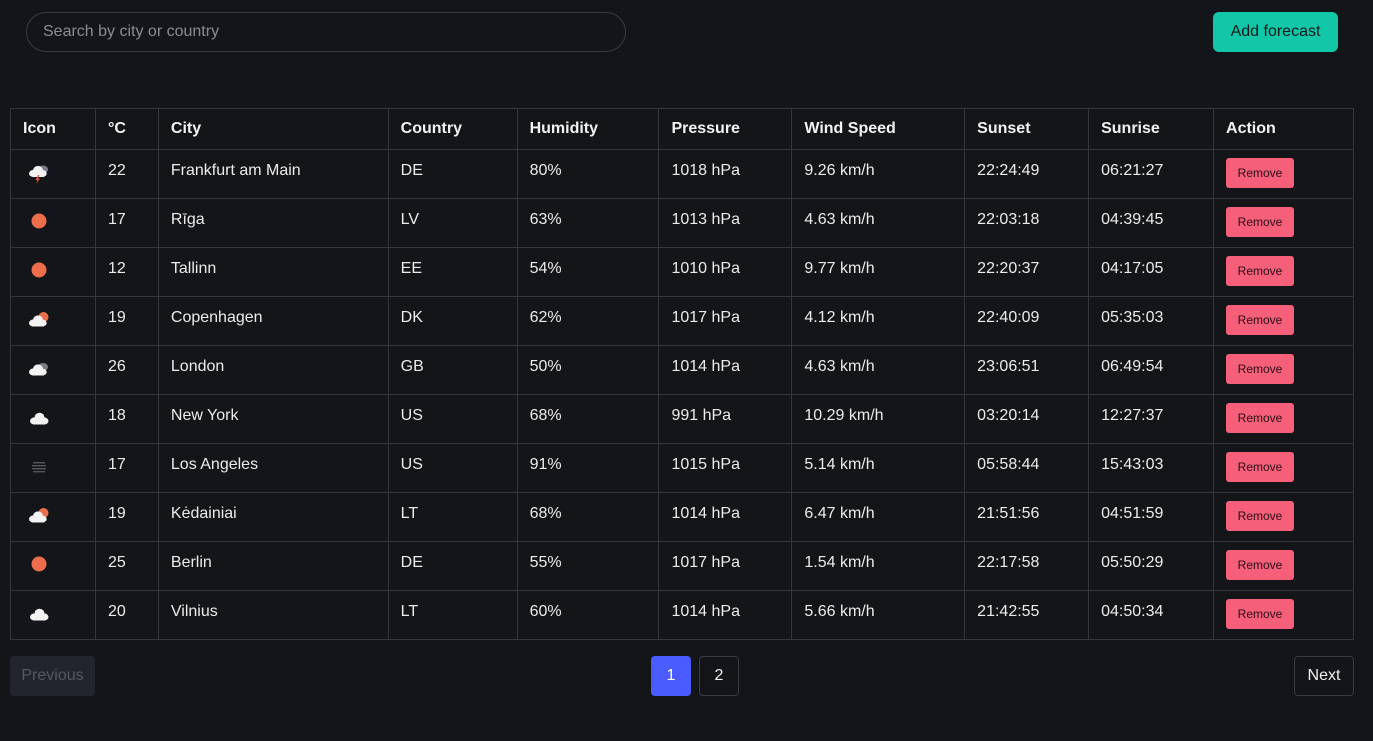 This screenshot has height=741, width=1373. Describe the element at coordinates (588, 370) in the screenshot. I see `humidity-cell: 50%` at that location.